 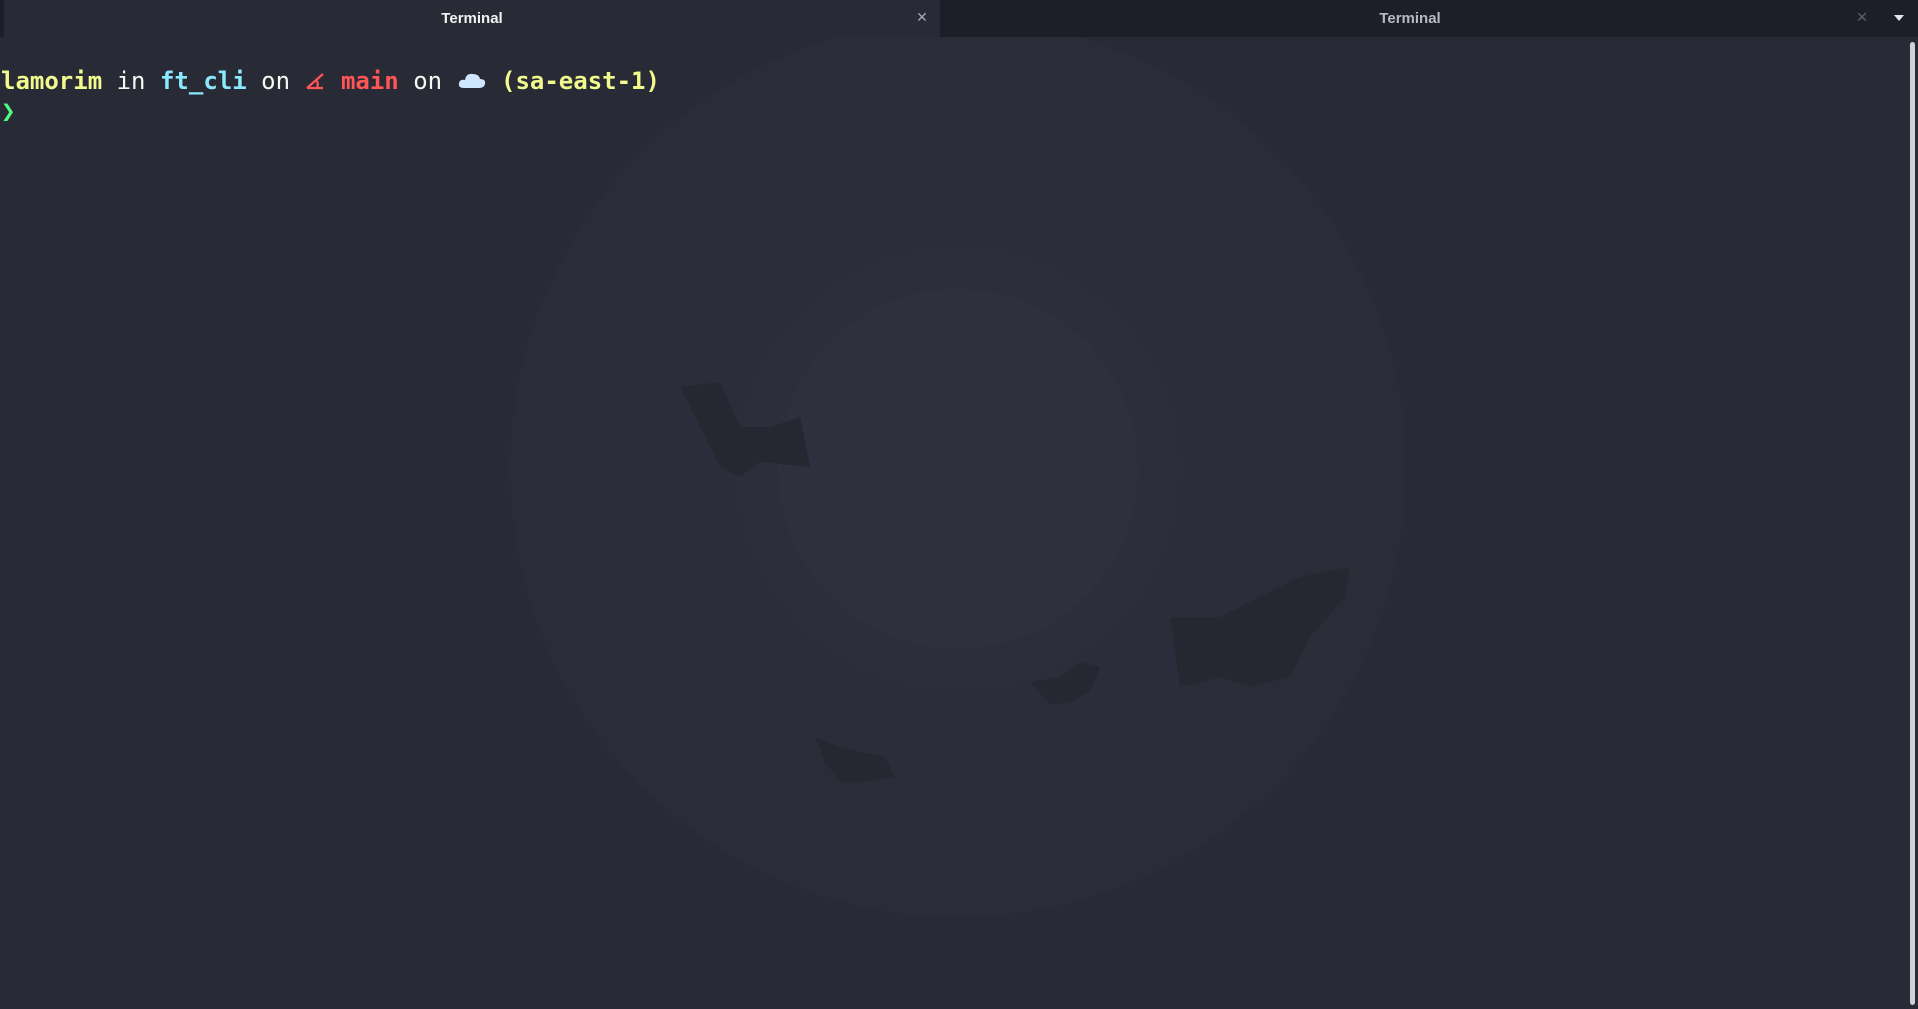 I want to click on prompt-branch: main, so click(x=369, y=81).